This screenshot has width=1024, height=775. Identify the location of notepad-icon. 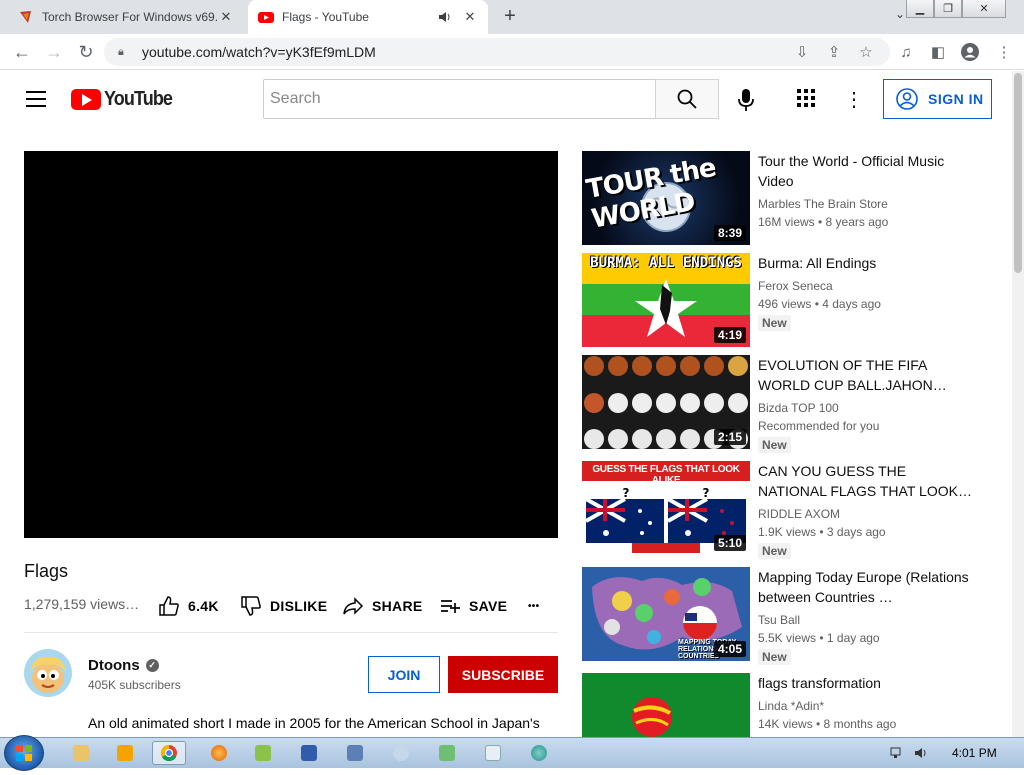
(263, 753).